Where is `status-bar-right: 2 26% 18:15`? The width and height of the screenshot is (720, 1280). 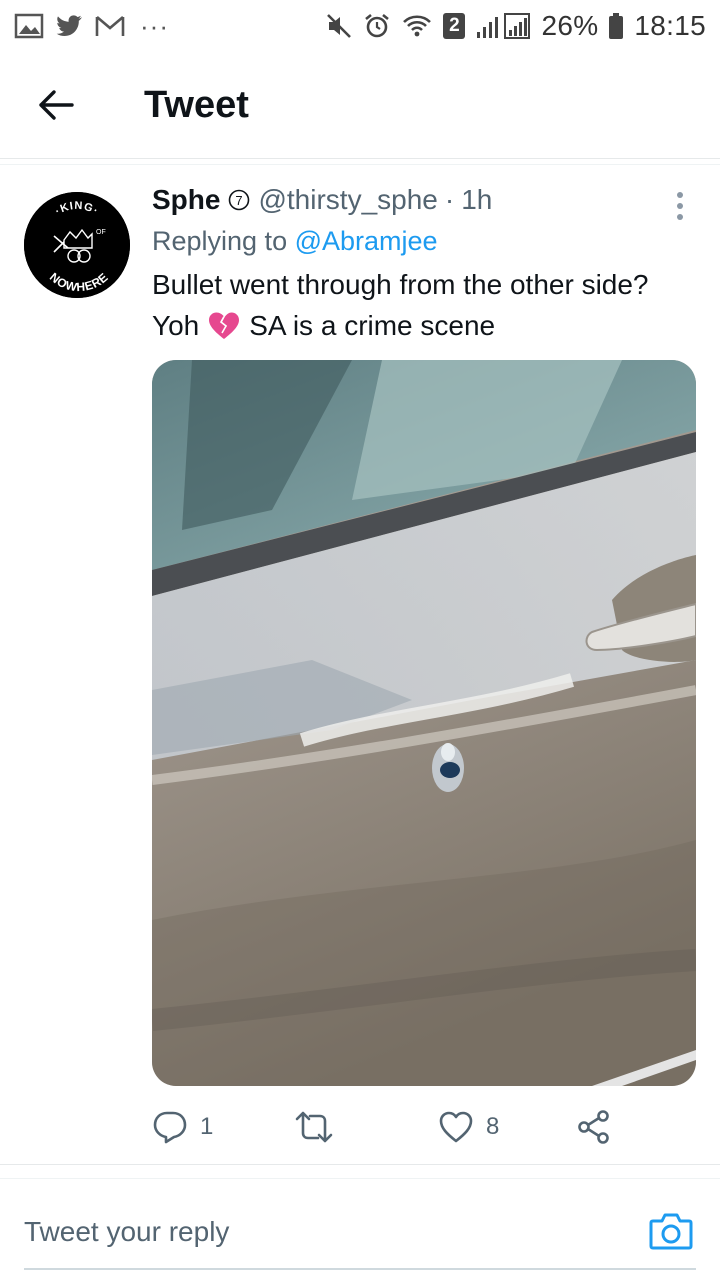
status-bar-right: 2 26% 18:15 is located at coordinates (515, 26).